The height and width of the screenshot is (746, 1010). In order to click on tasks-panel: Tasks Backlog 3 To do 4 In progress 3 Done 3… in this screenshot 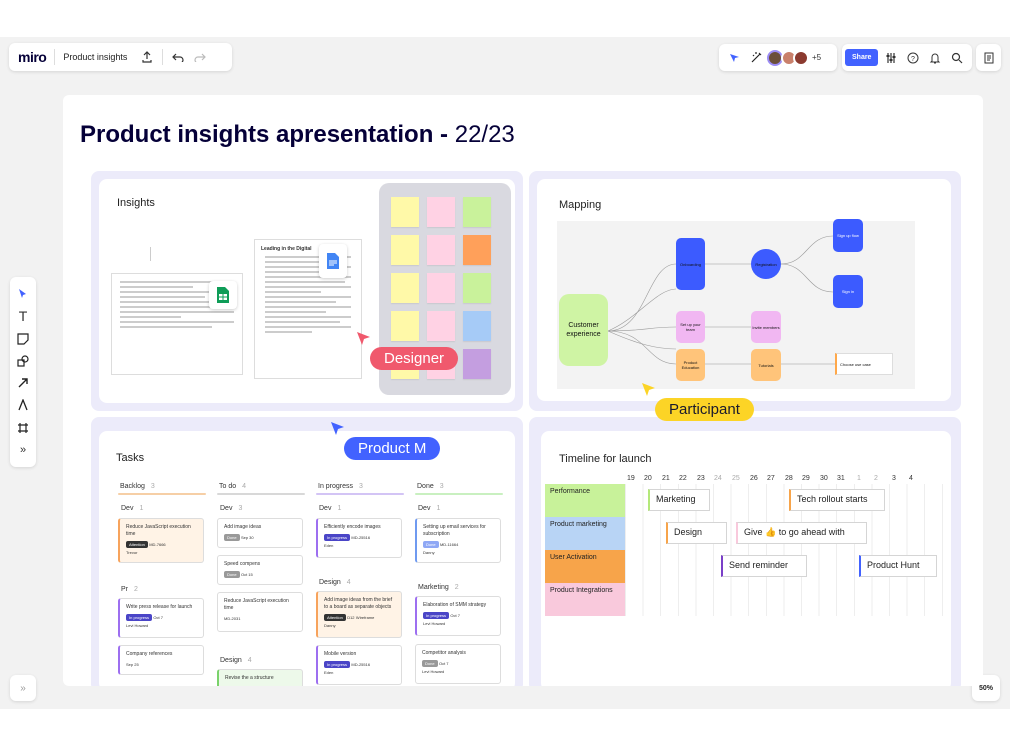, I will do `click(307, 558)`.